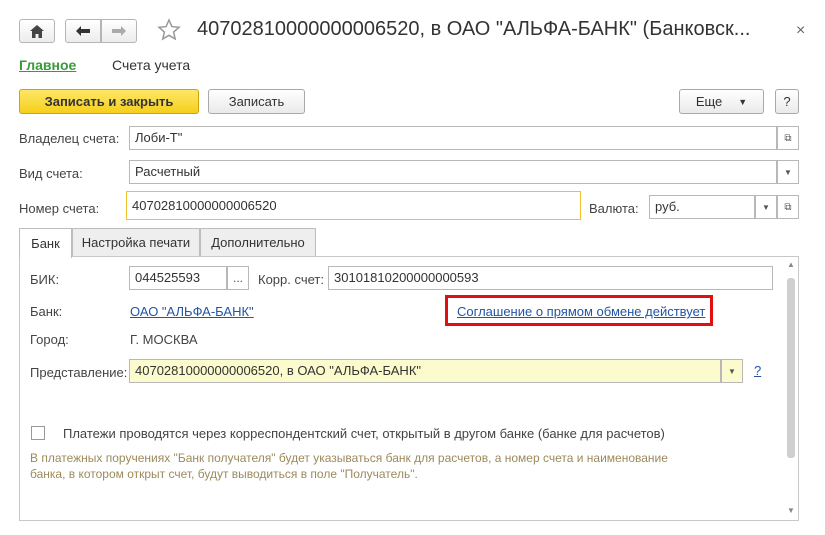 The width and height of the screenshot is (825, 535). I want to click on bik-field: 044525593, so click(178, 278).